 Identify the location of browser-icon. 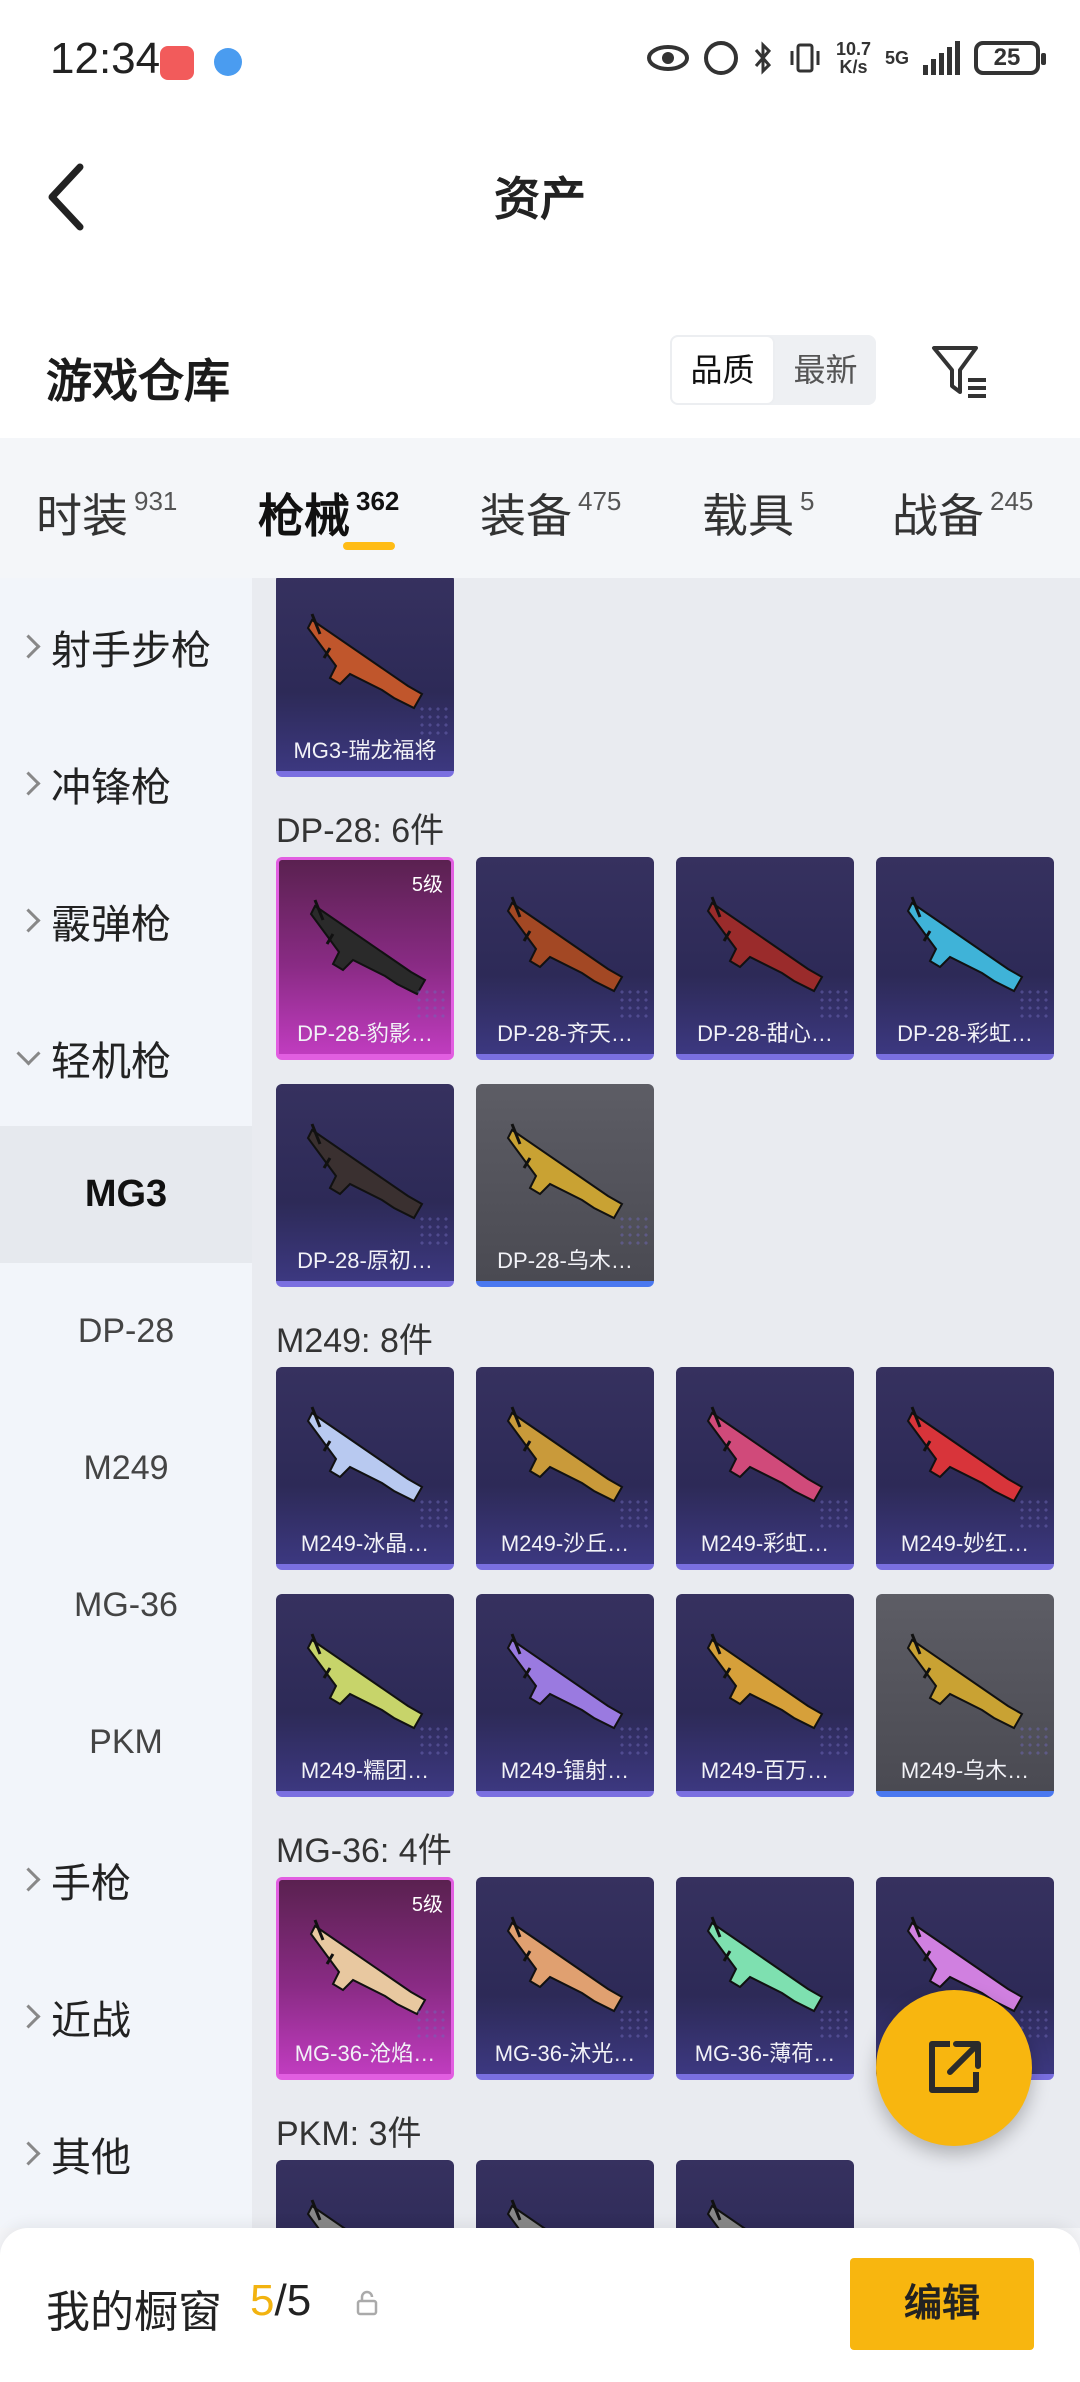
(228, 62).